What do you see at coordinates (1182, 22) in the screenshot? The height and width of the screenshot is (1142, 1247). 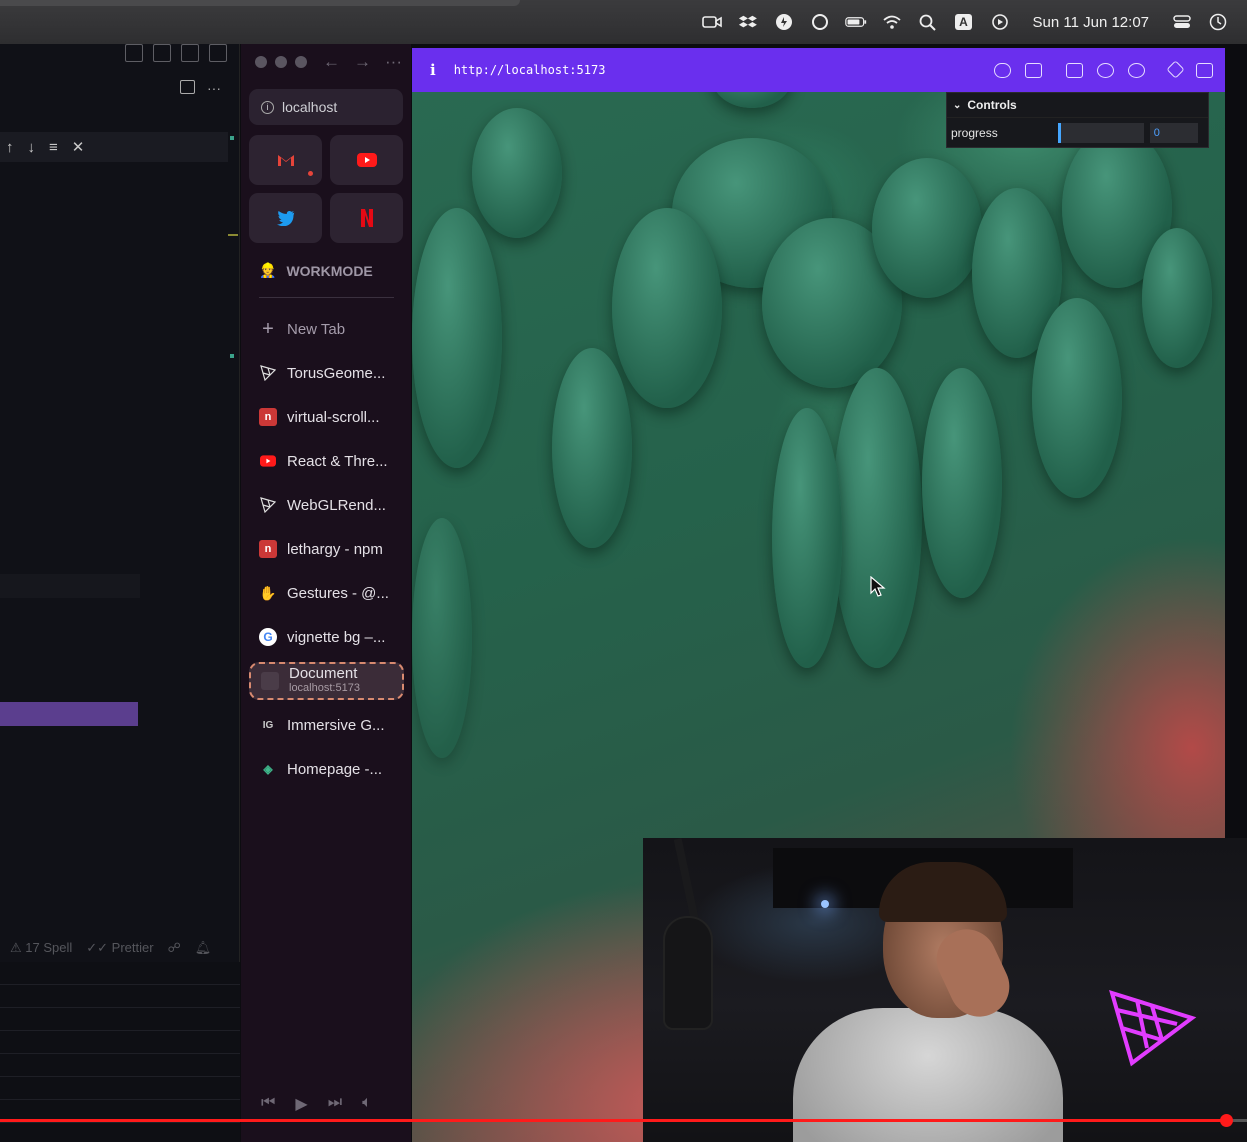 I see `control-center-icon` at bounding box center [1182, 22].